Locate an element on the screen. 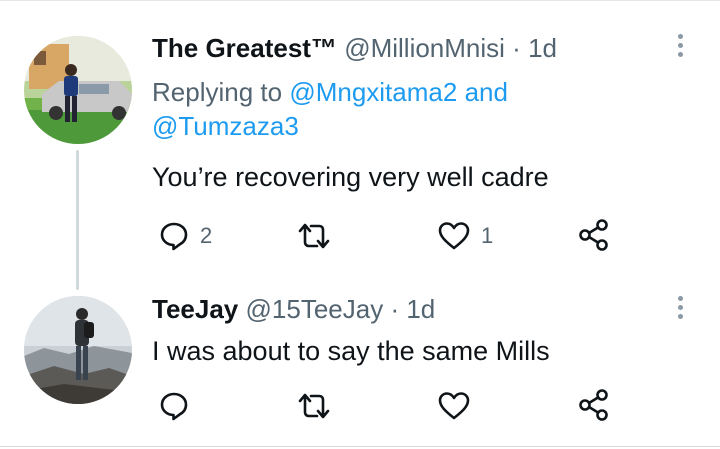 Image resolution: width=720 pixels, height=449 pixels. reply-button: 2 is located at coordinates (185, 236).